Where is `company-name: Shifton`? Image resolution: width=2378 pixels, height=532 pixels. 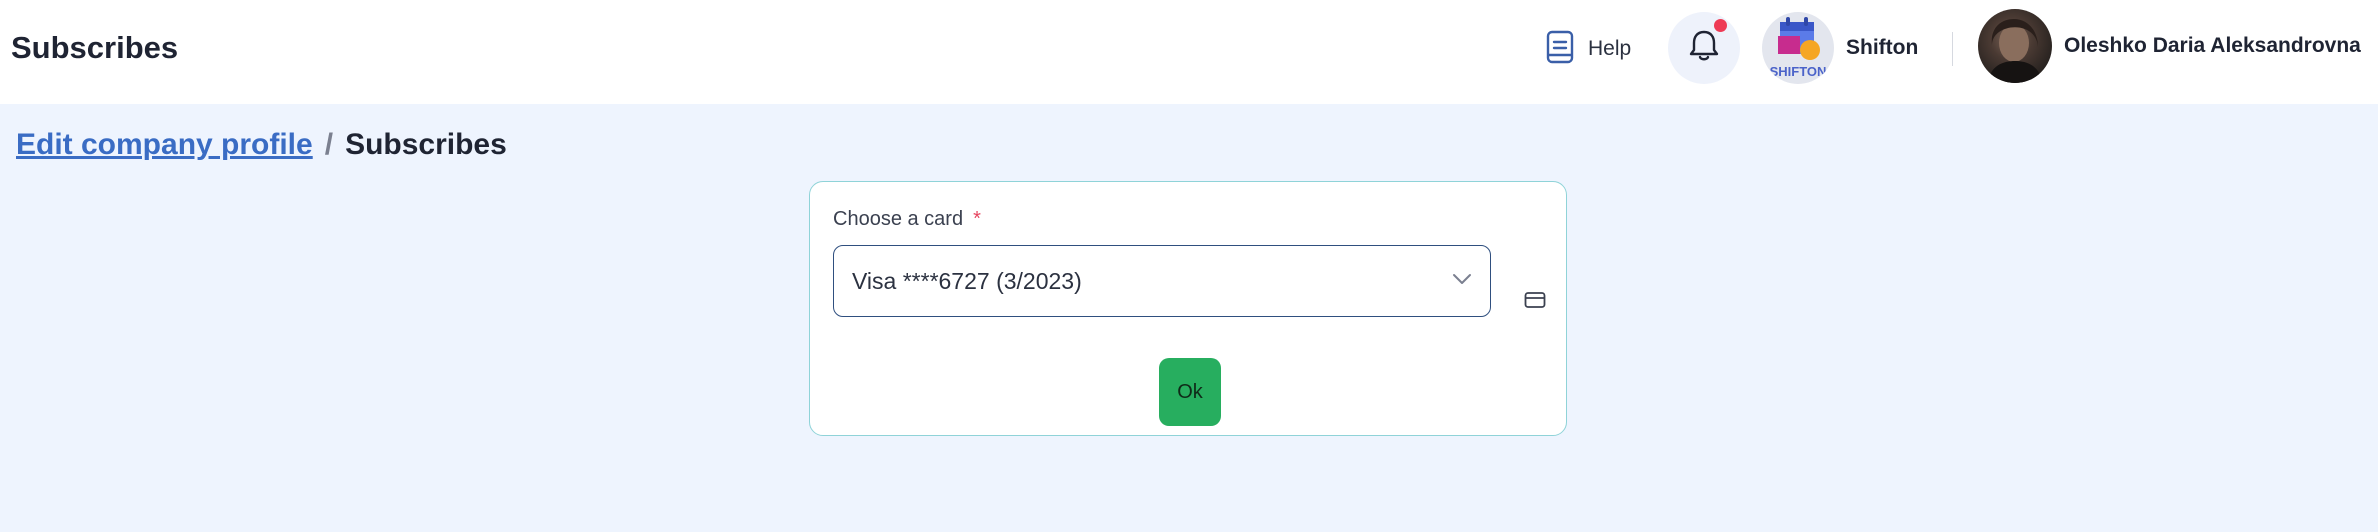
company-name: Shifton is located at coordinates (1882, 47).